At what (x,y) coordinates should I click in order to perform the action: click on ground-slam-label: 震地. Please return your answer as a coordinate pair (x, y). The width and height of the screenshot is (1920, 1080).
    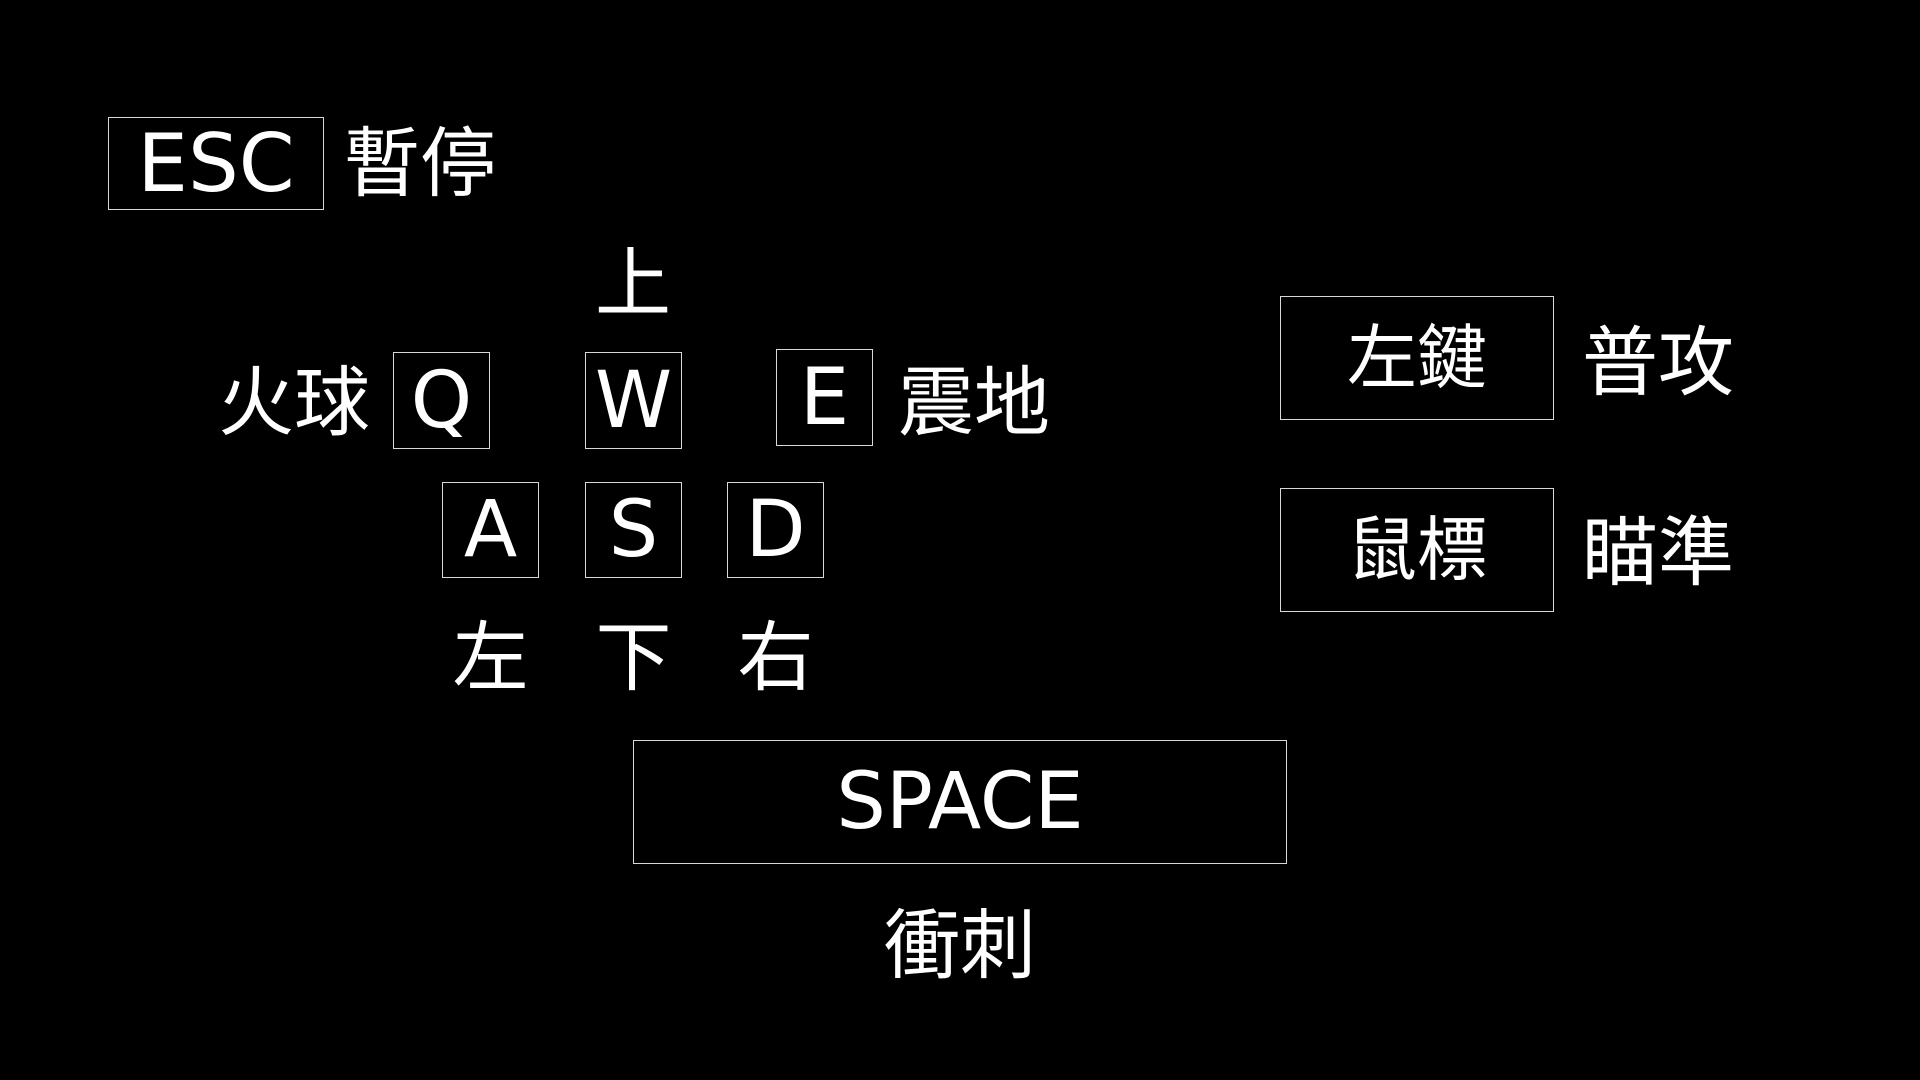
    Looking at the image, I should click on (974, 402).